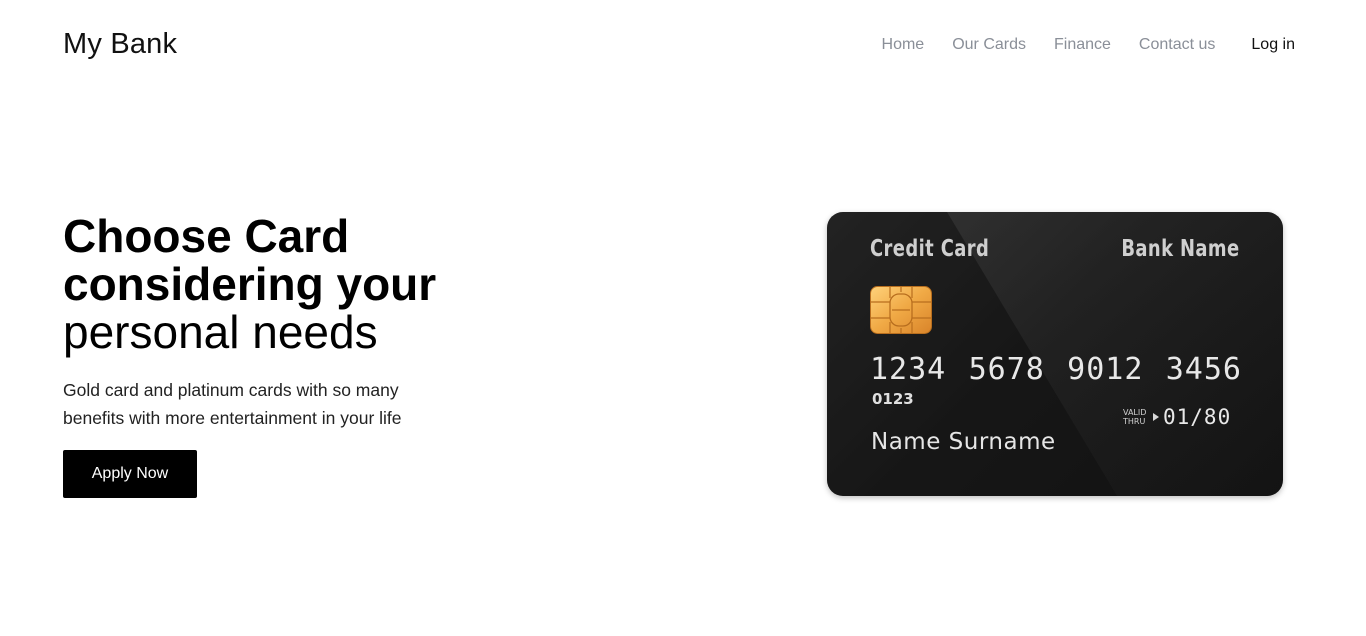 This screenshot has width=1366, height=636. I want to click on nav-finance: Finance, so click(1082, 45).